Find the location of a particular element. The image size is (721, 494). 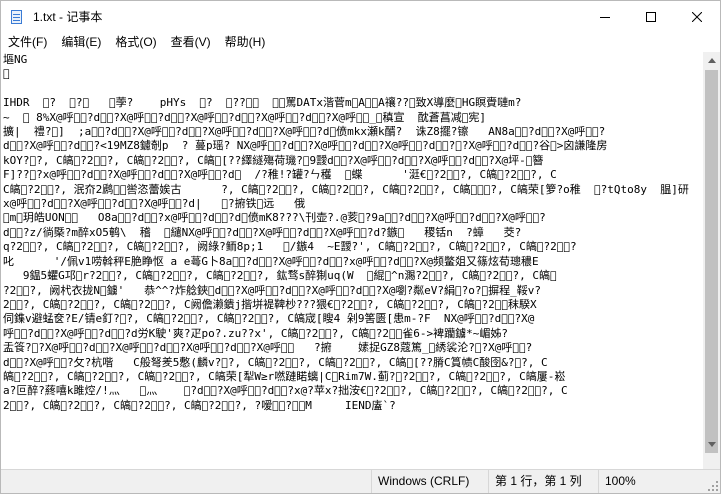

close-button is located at coordinates (697, 16).